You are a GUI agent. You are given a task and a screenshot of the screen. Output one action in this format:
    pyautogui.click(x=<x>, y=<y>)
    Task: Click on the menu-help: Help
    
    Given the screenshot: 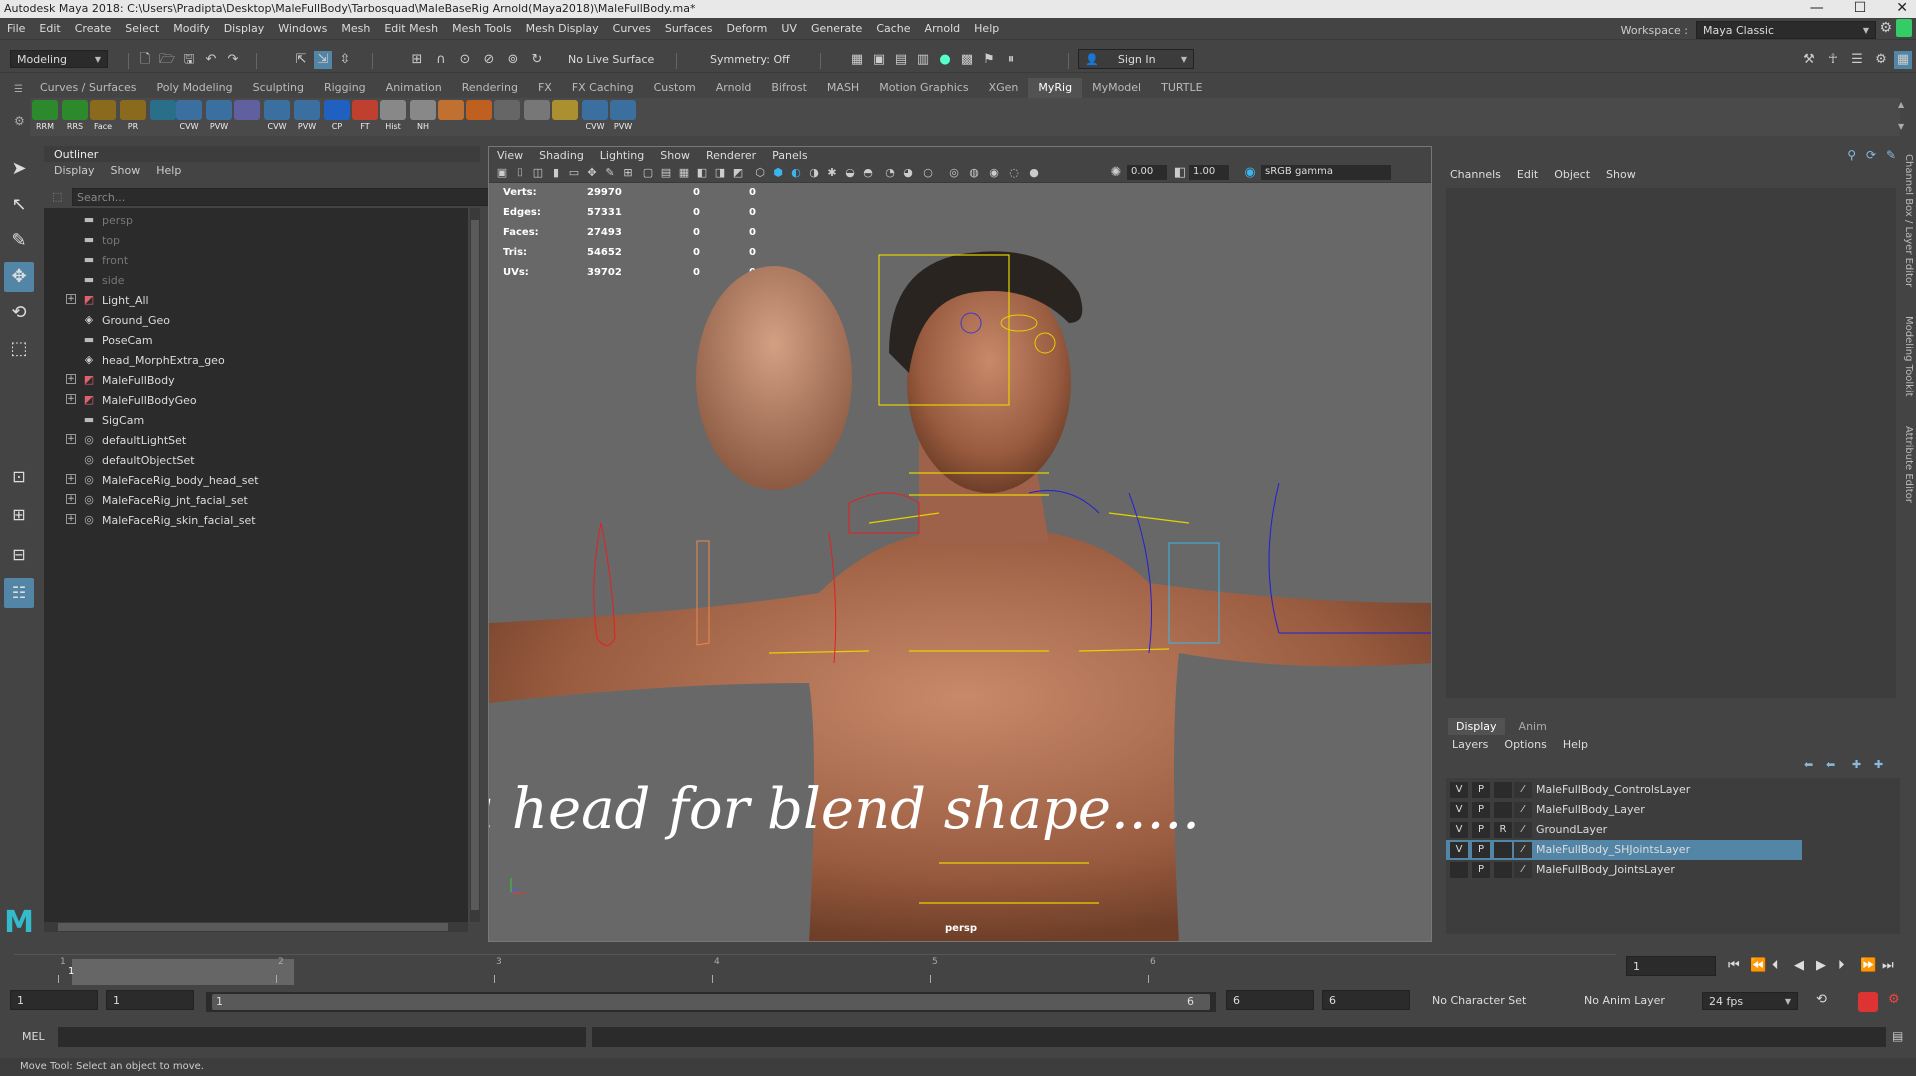 What is the action you would take?
    pyautogui.click(x=986, y=26)
    